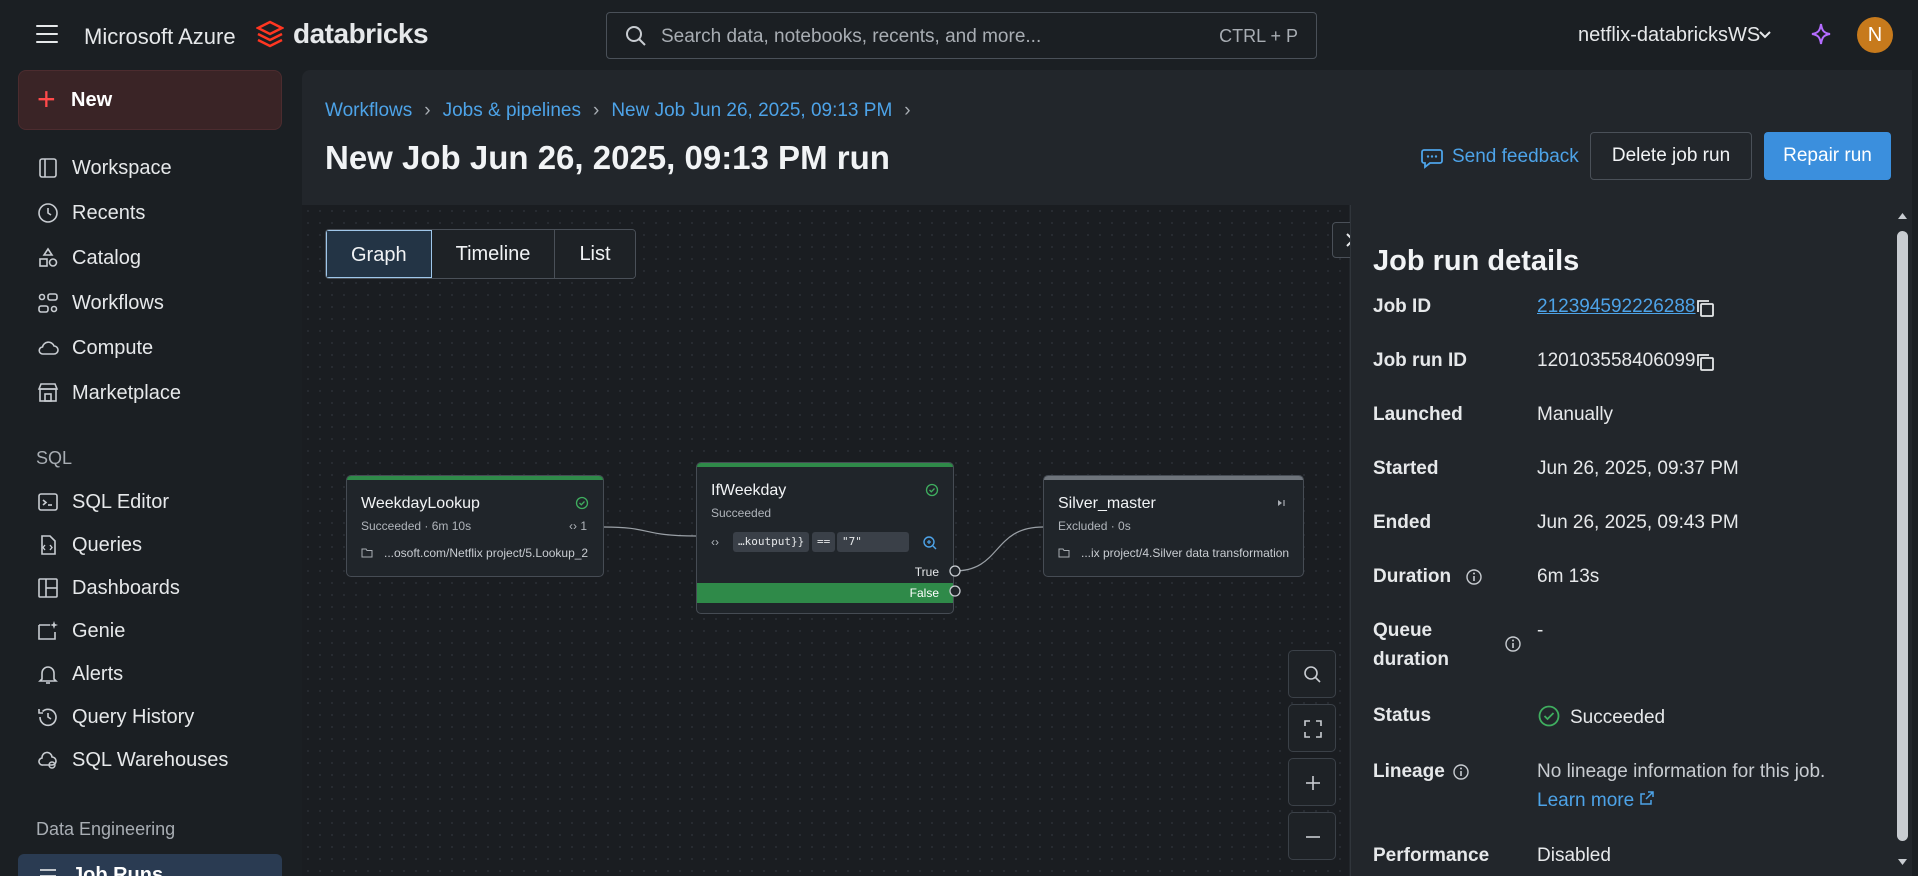  I want to click on sidebar-item-recents: Recents, so click(161, 213).